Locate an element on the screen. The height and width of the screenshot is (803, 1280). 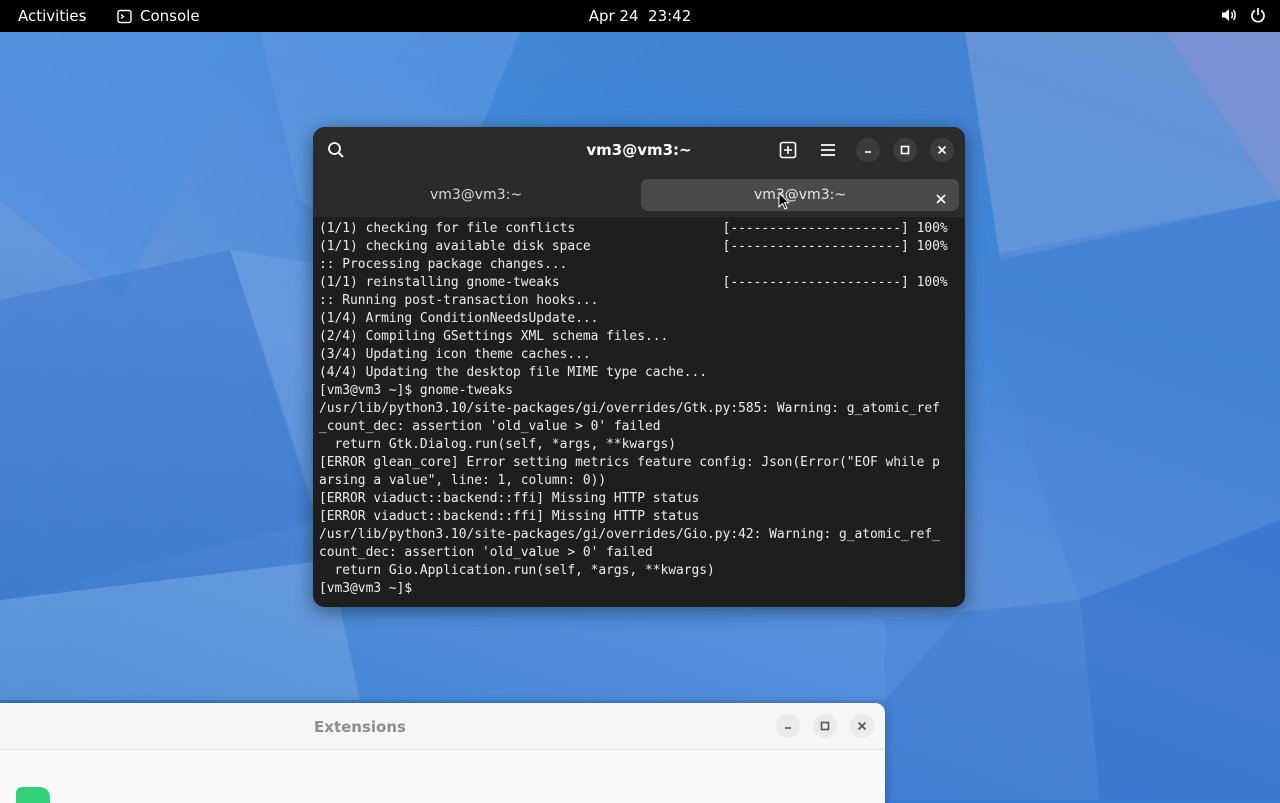
extensions-logo-icon is located at coordinates (33, 795).